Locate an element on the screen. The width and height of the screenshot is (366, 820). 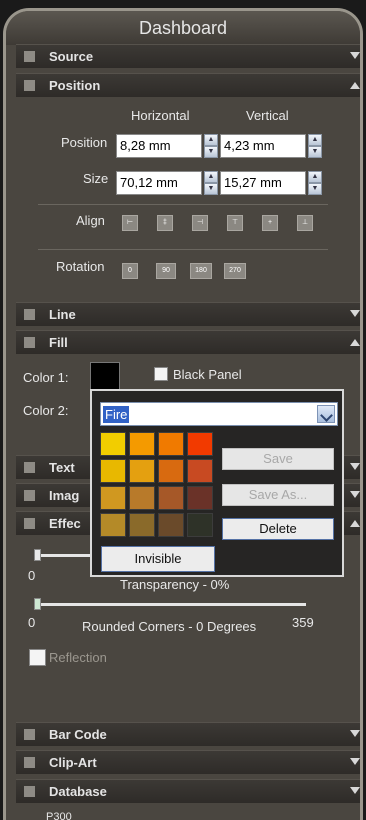
transparency-slider-track is located at coordinates (66, 555).